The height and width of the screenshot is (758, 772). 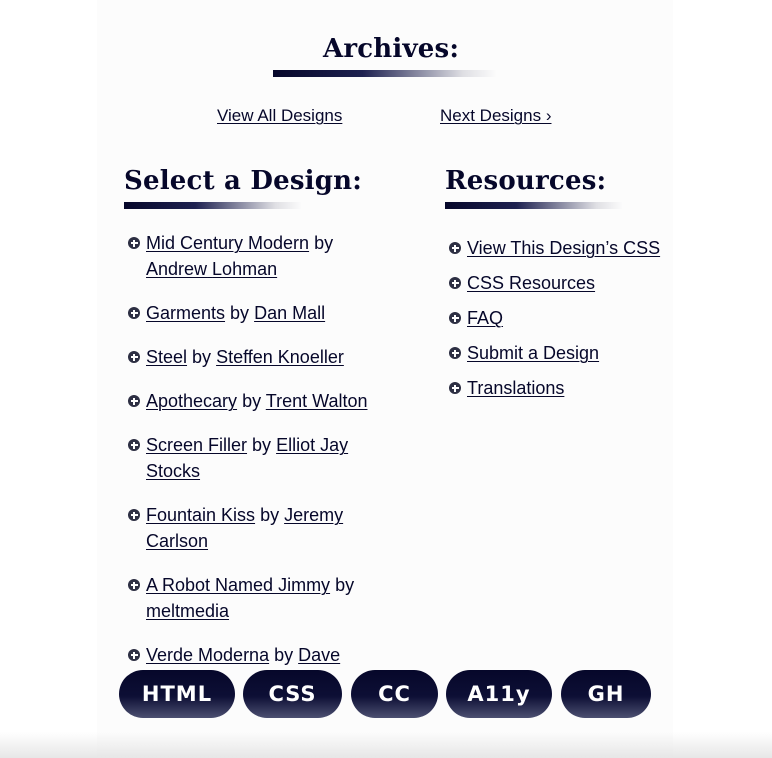 I want to click on creative-commons-badge: CC, so click(x=394, y=694).